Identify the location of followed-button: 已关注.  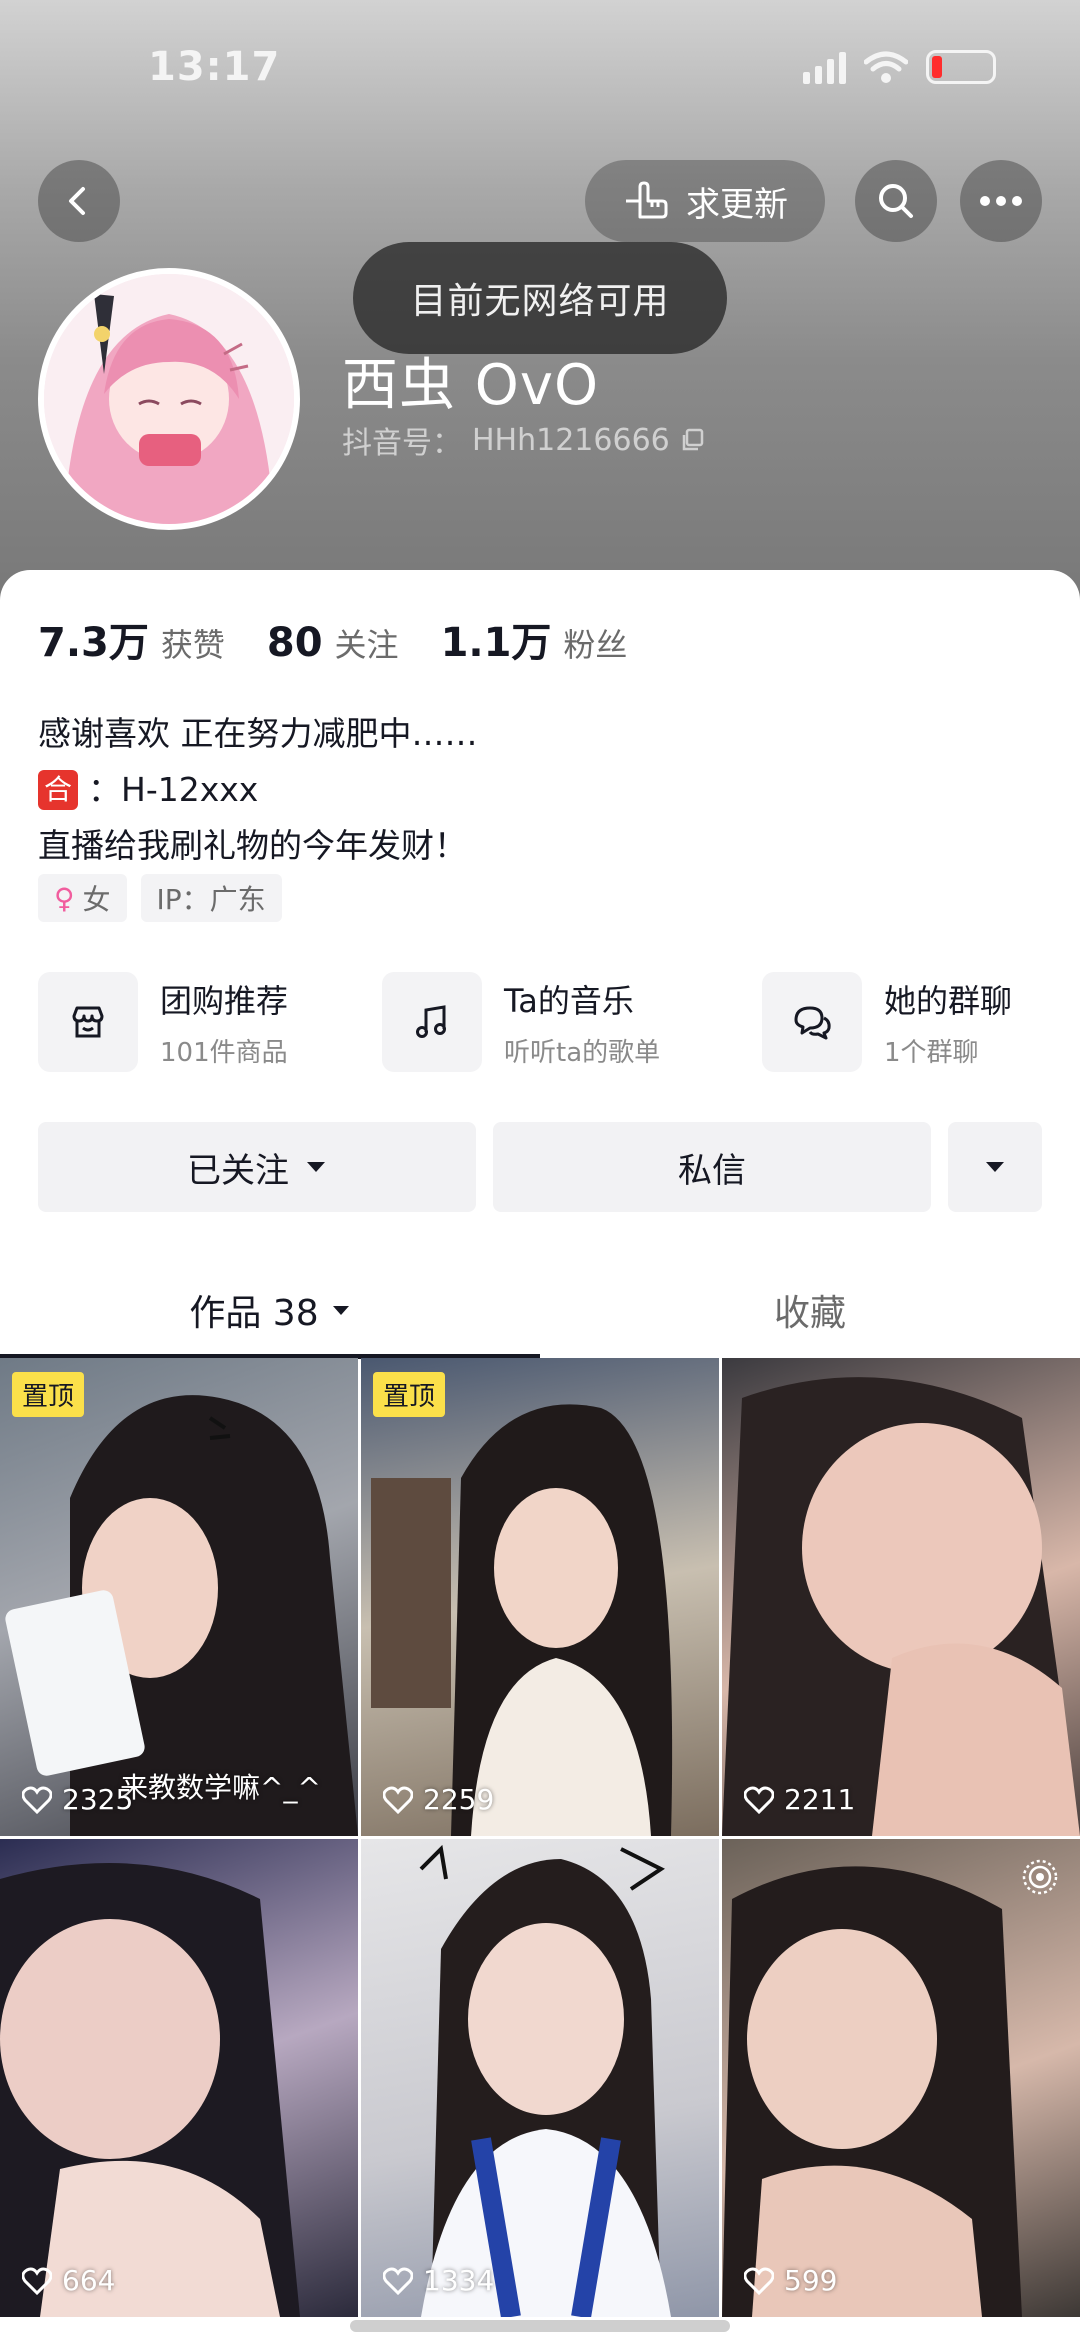
(257, 1167).